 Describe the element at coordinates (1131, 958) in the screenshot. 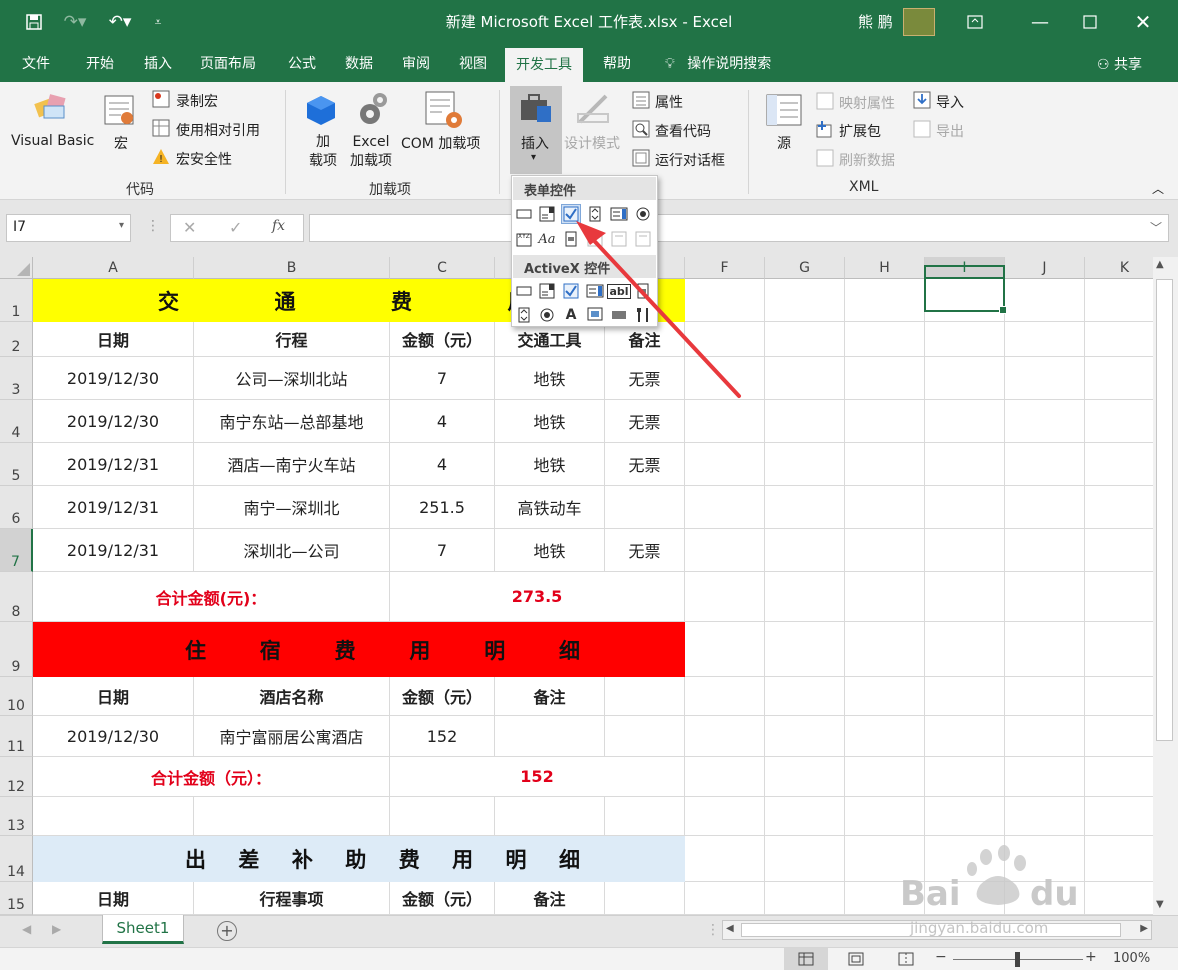

I see `zoom-level: 100%` at that location.